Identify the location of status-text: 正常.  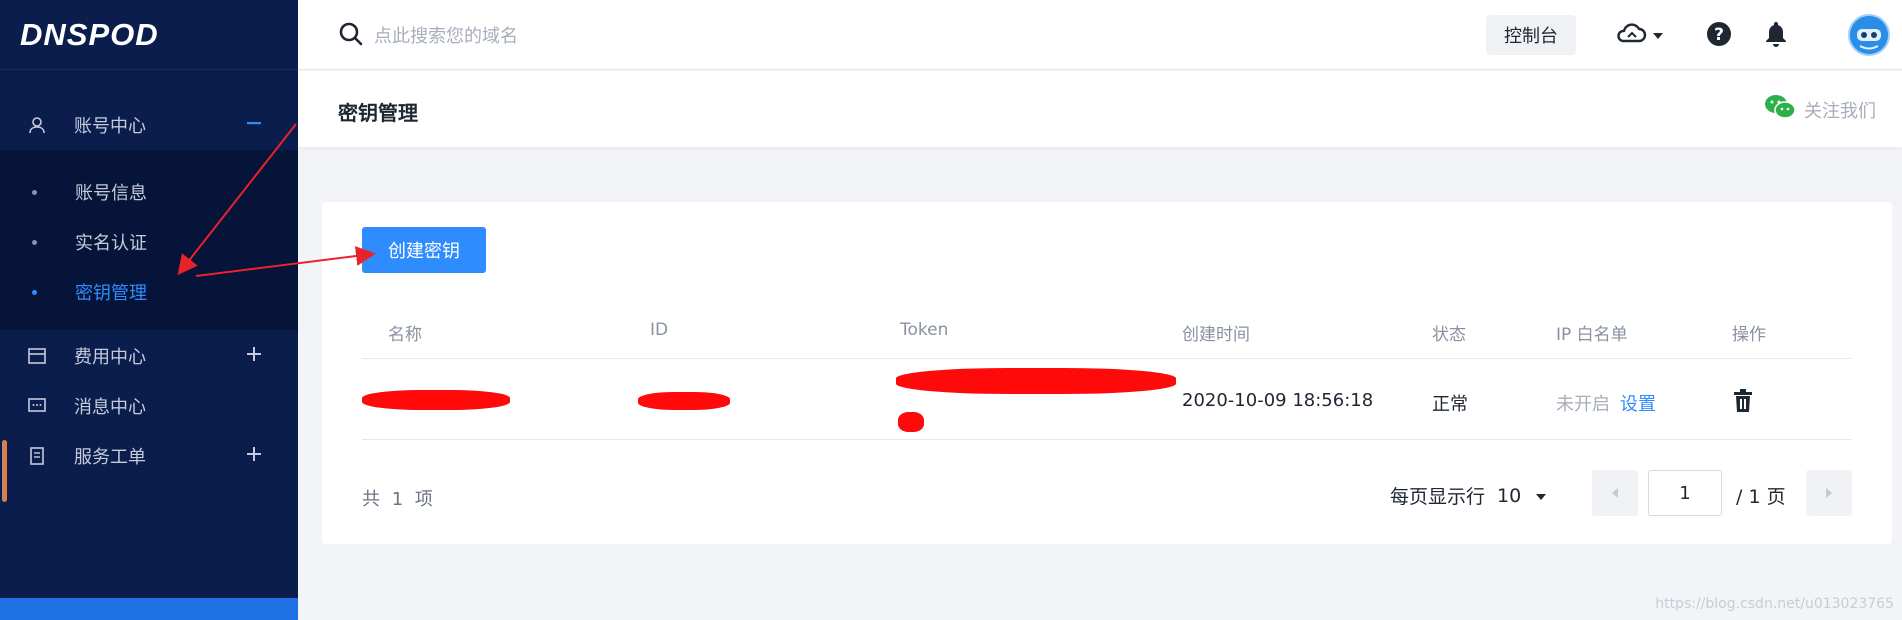
(1450, 404).